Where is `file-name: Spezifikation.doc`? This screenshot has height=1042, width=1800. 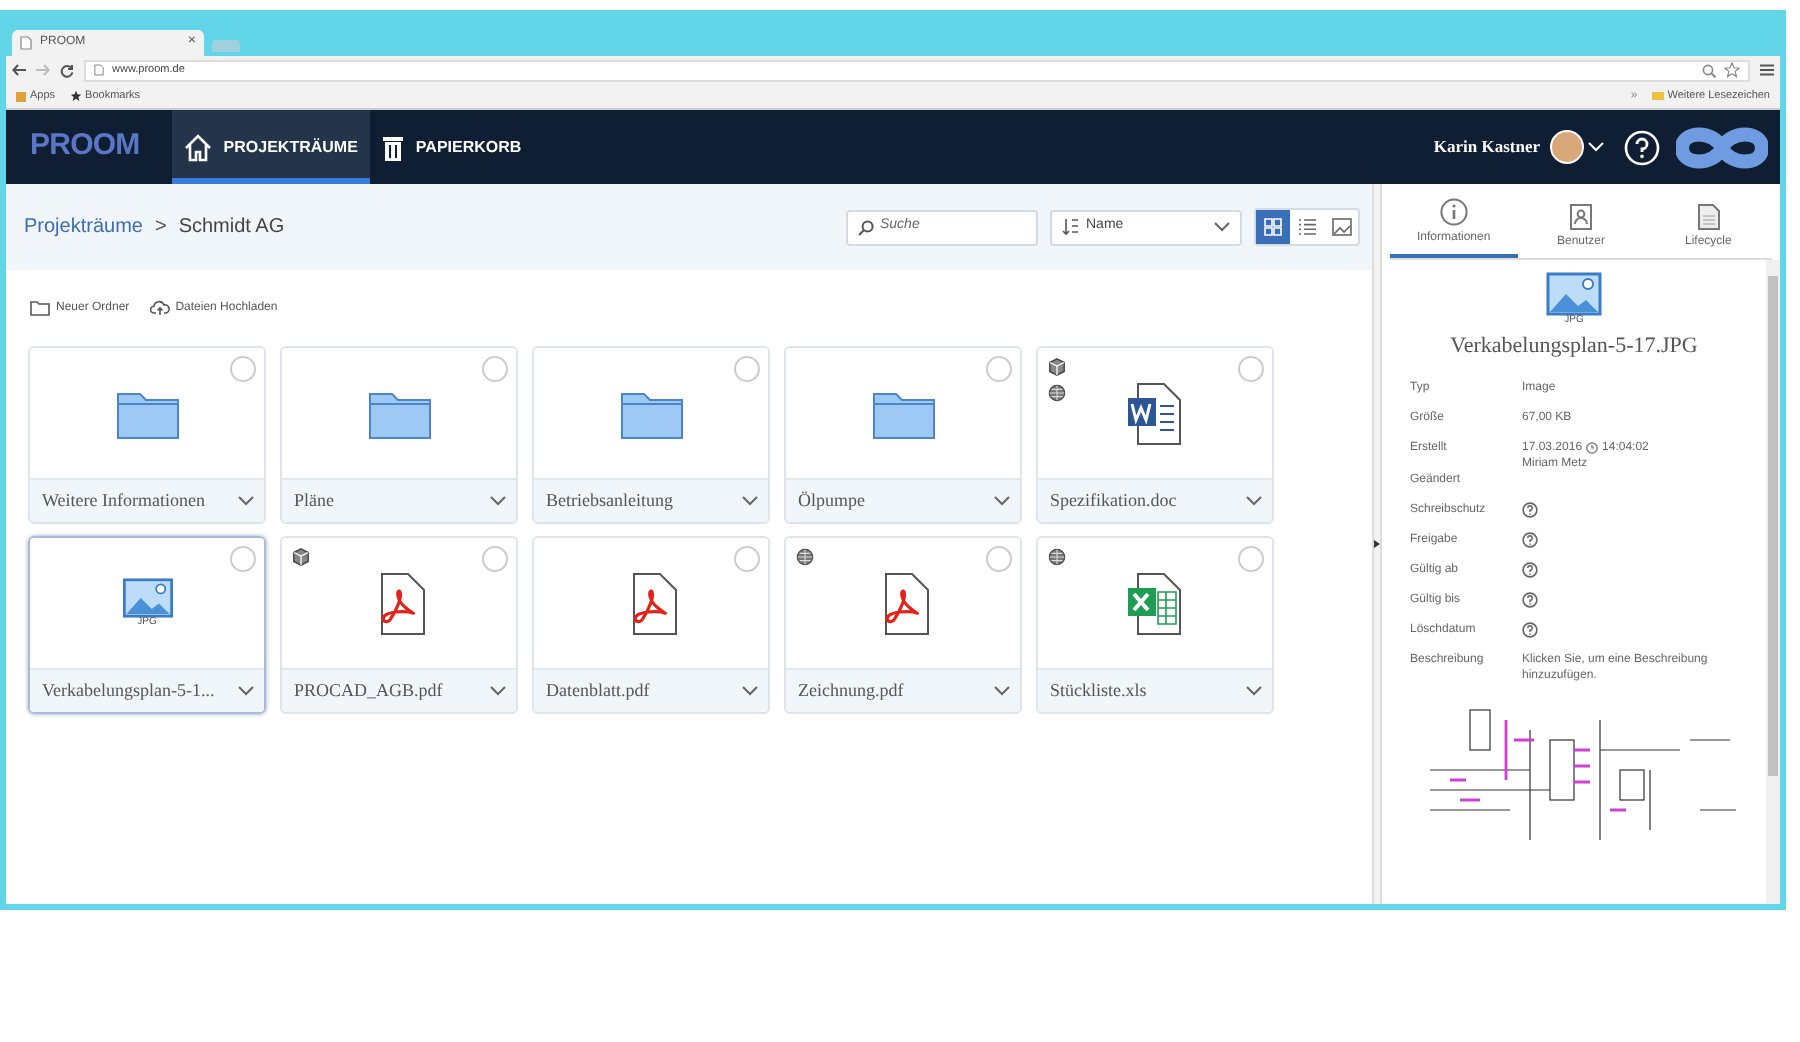
file-name: Spezifikation.doc is located at coordinates (1114, 500).